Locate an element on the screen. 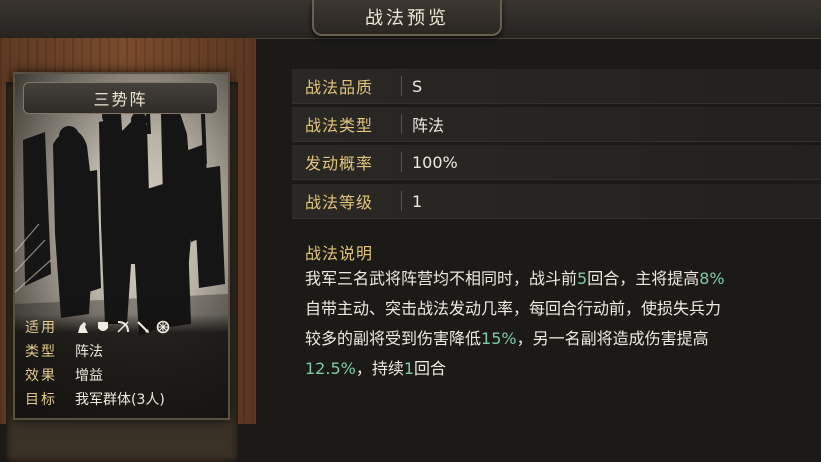  info-row-effect: 效果 增益 is located at coordinates (64, 375).